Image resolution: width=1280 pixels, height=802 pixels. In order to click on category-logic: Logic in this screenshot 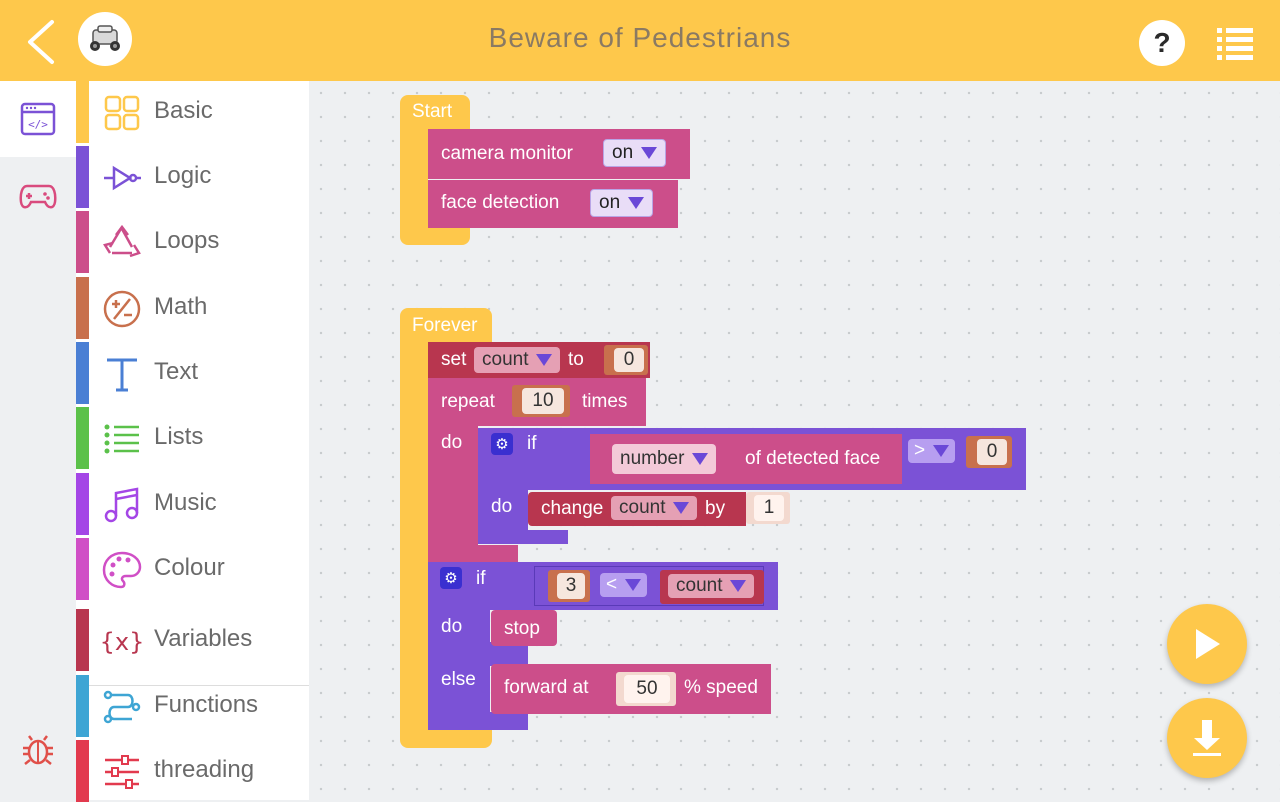, I will do `click(192, 177)`.